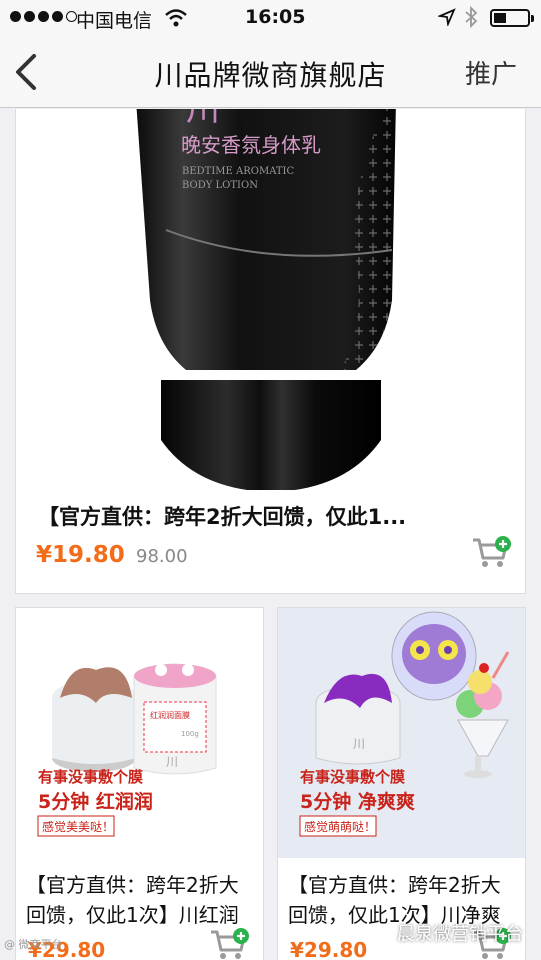  What do you see at coordinates (275, 17) in the screenshot?
I see `clock: 16:05` at bounding box center [275, 17].